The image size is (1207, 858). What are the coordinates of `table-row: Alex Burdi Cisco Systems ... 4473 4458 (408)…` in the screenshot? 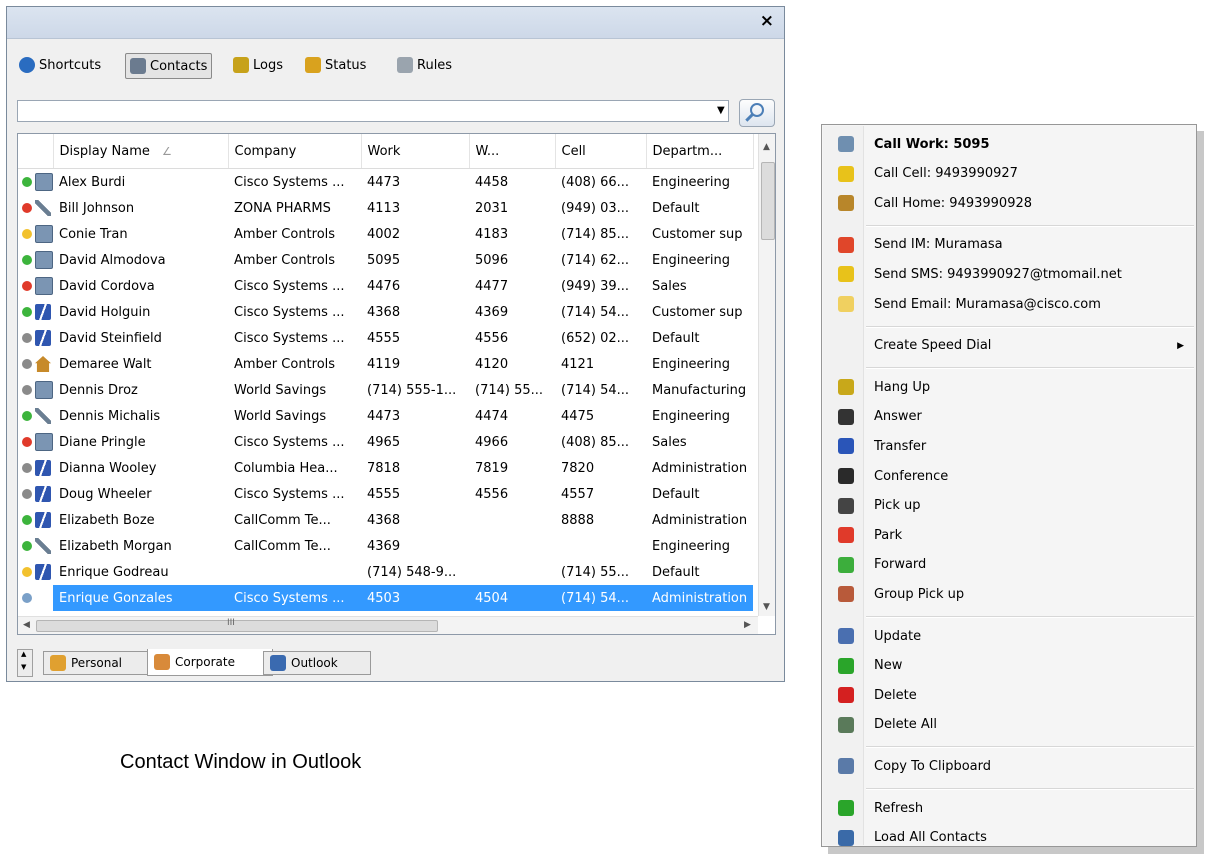 It's located at (385, 182).